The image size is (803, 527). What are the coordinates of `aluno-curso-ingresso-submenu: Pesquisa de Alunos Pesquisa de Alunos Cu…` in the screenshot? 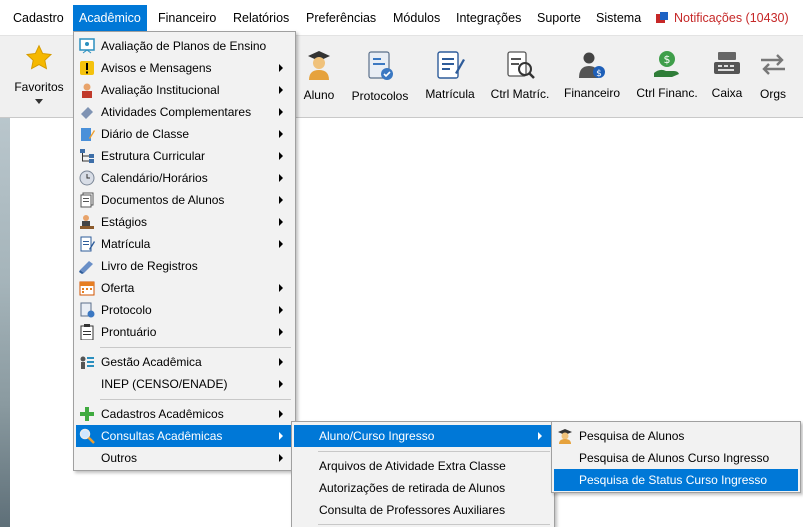 It's located at (676, 457).